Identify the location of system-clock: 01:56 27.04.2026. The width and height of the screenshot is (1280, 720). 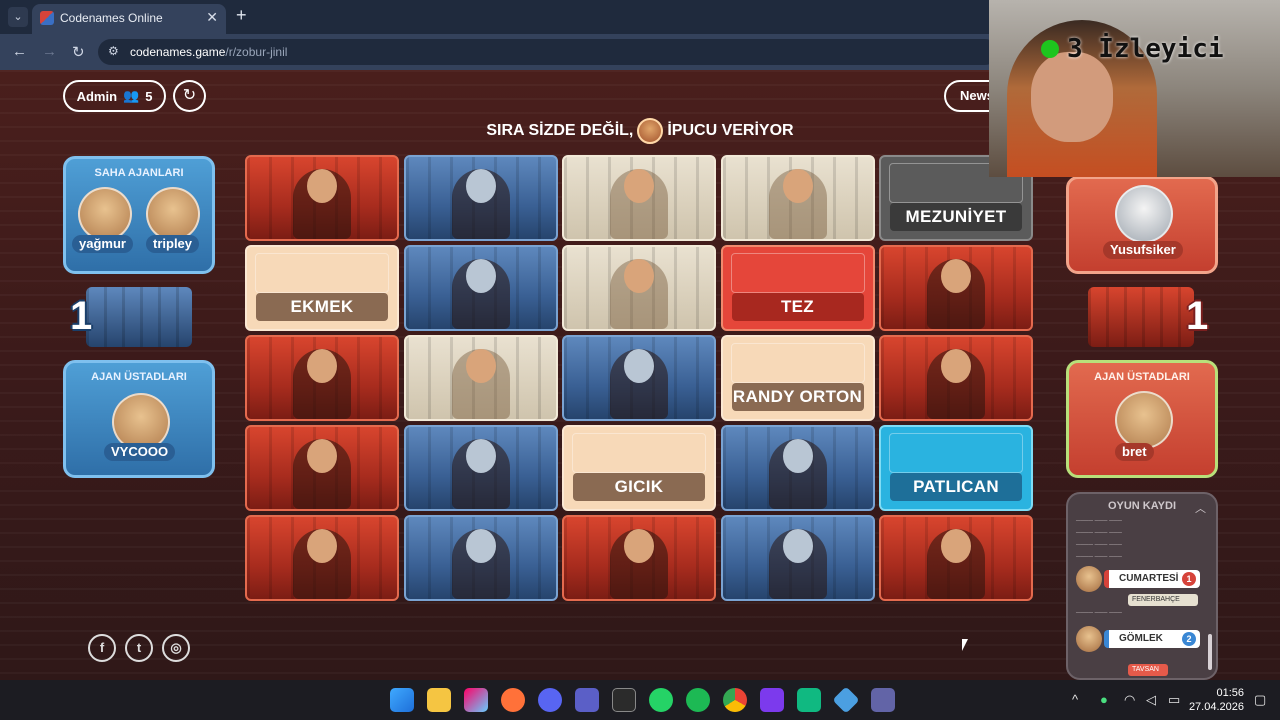
(1216, 700).